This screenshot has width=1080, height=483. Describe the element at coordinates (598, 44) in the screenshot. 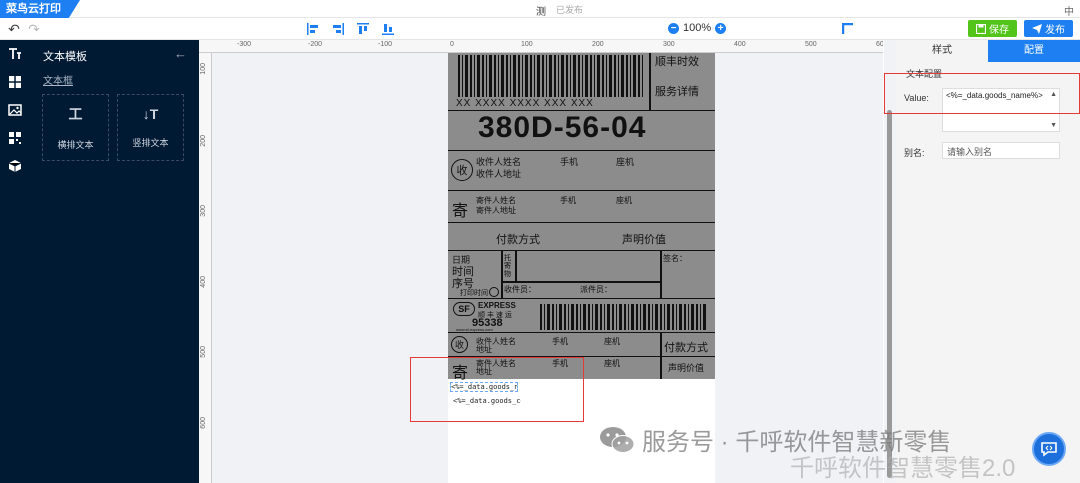

I see `ruler-tick: 200` at that location.